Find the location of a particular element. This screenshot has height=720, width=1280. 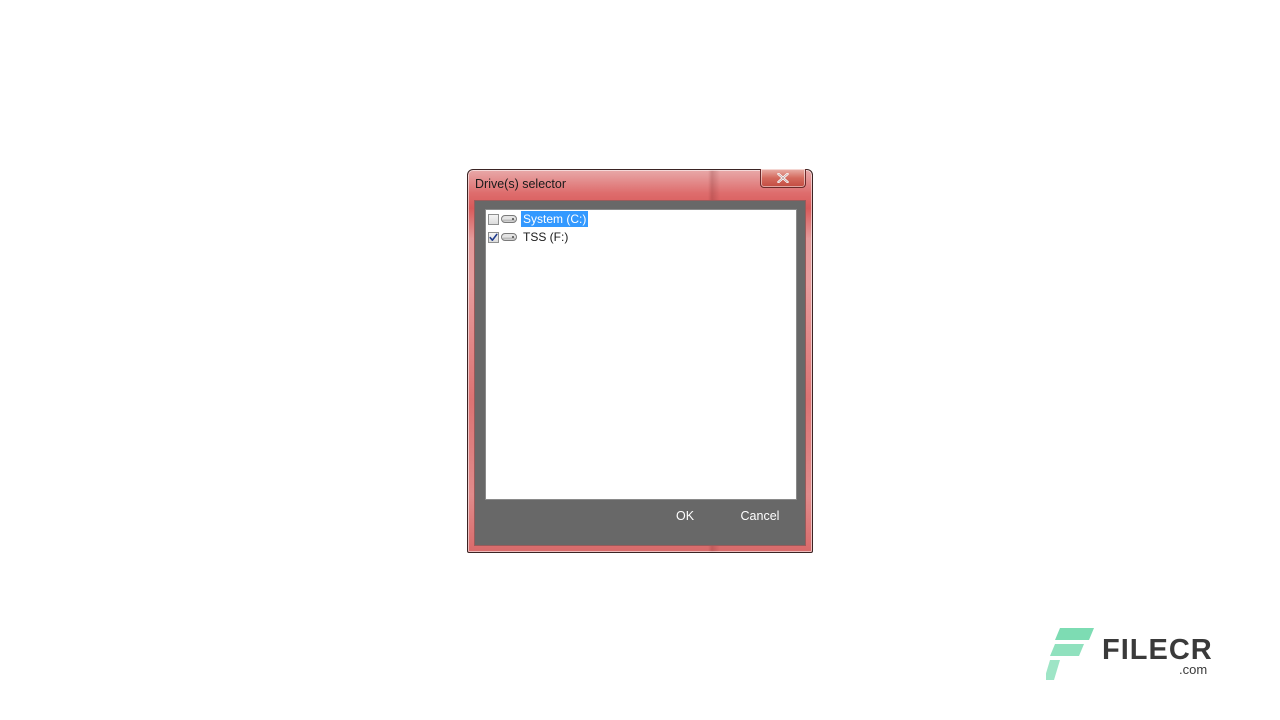

drive-item-tss-f: TSS (F:) is located at coordinates (529, 237).